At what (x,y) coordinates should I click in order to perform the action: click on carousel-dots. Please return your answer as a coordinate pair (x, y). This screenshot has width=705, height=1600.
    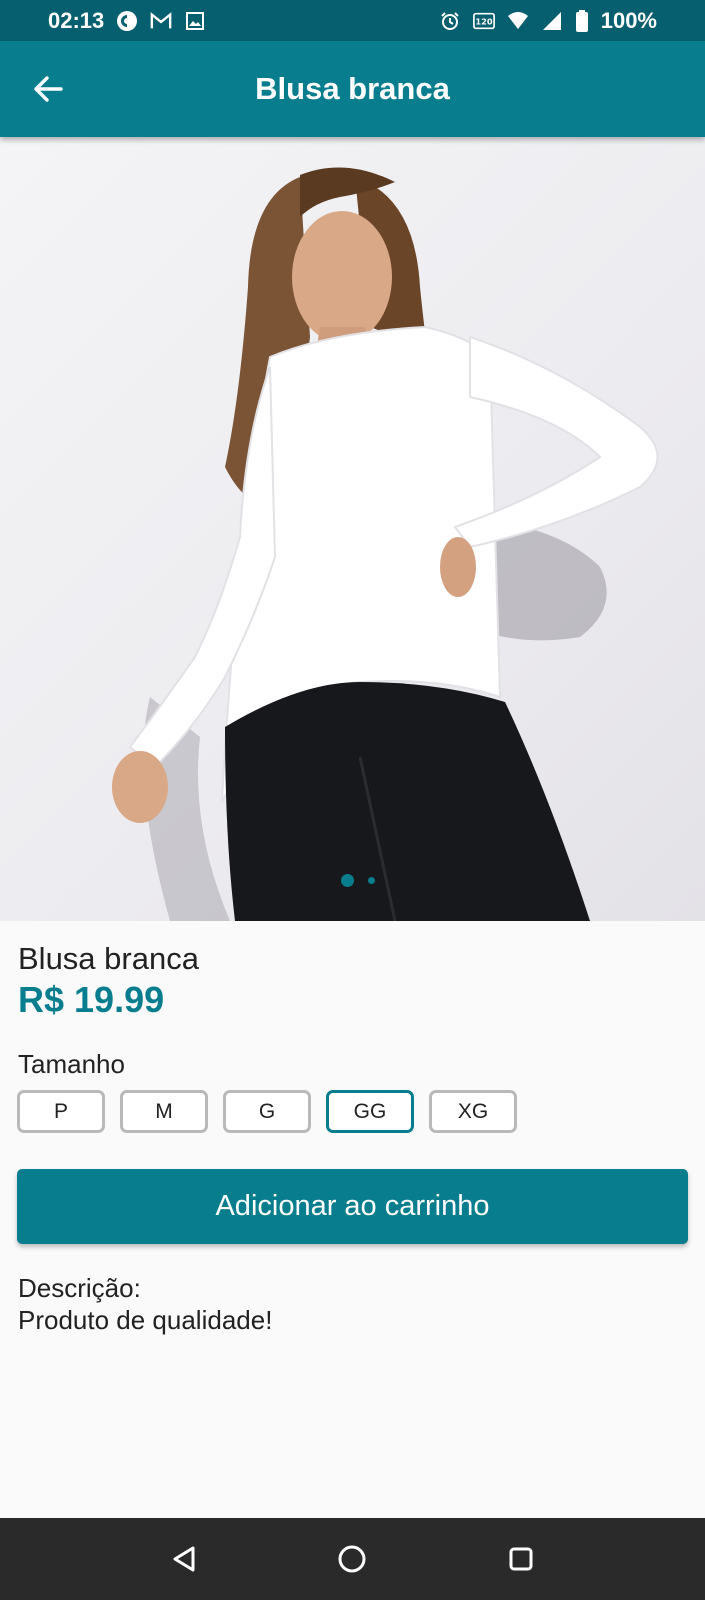
    Looking at the image, I should click on (352, 880).